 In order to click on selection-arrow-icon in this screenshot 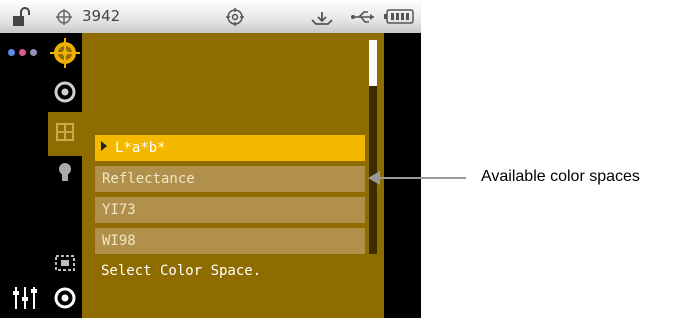, I will do `click(104, 146)`.